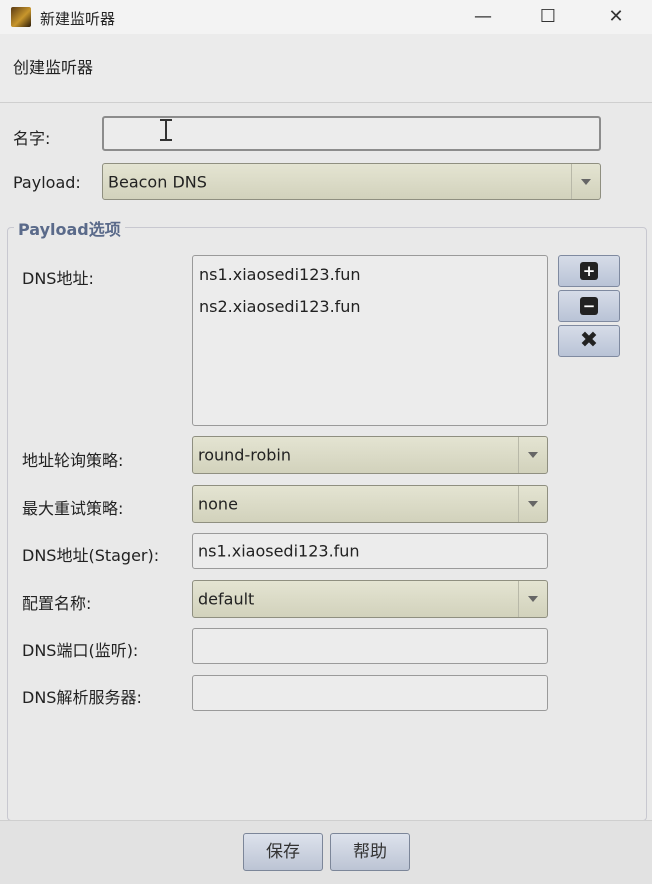  What do you see at coordinates (483, 17) in the screenshot?
I see `minimize-button: —` at bounding box center [483, 17].